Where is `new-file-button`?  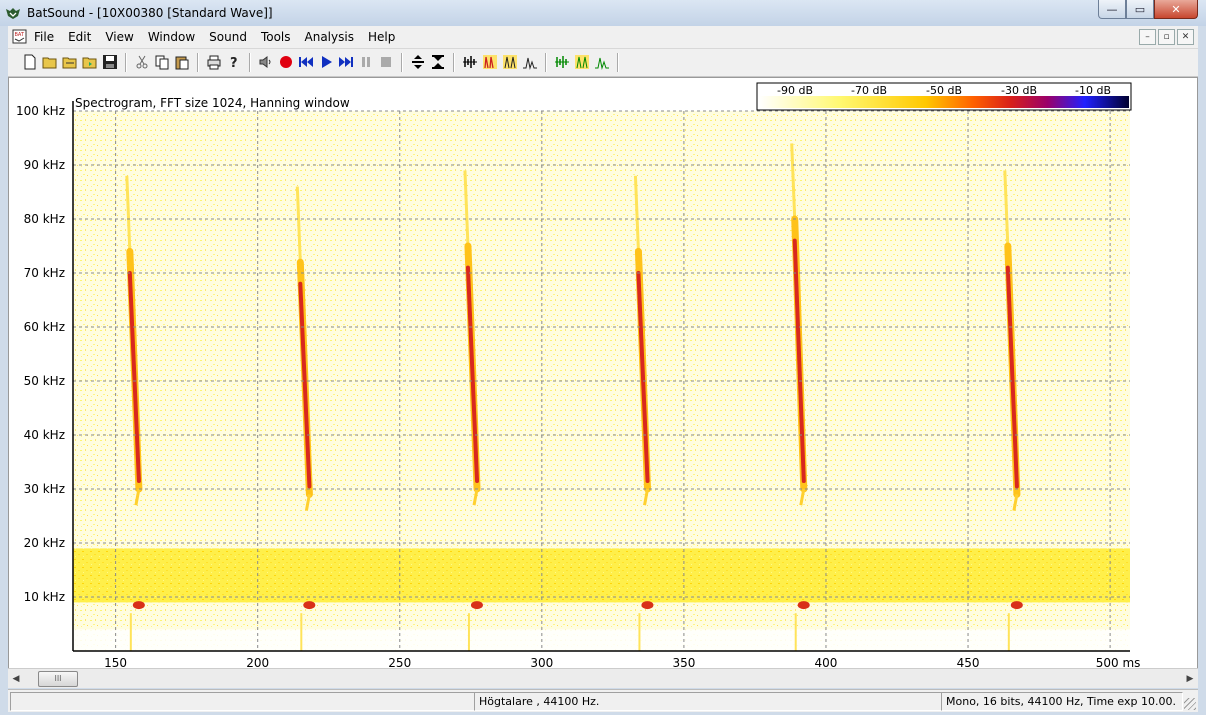
new-file-button is located at coordinates (30, 62).